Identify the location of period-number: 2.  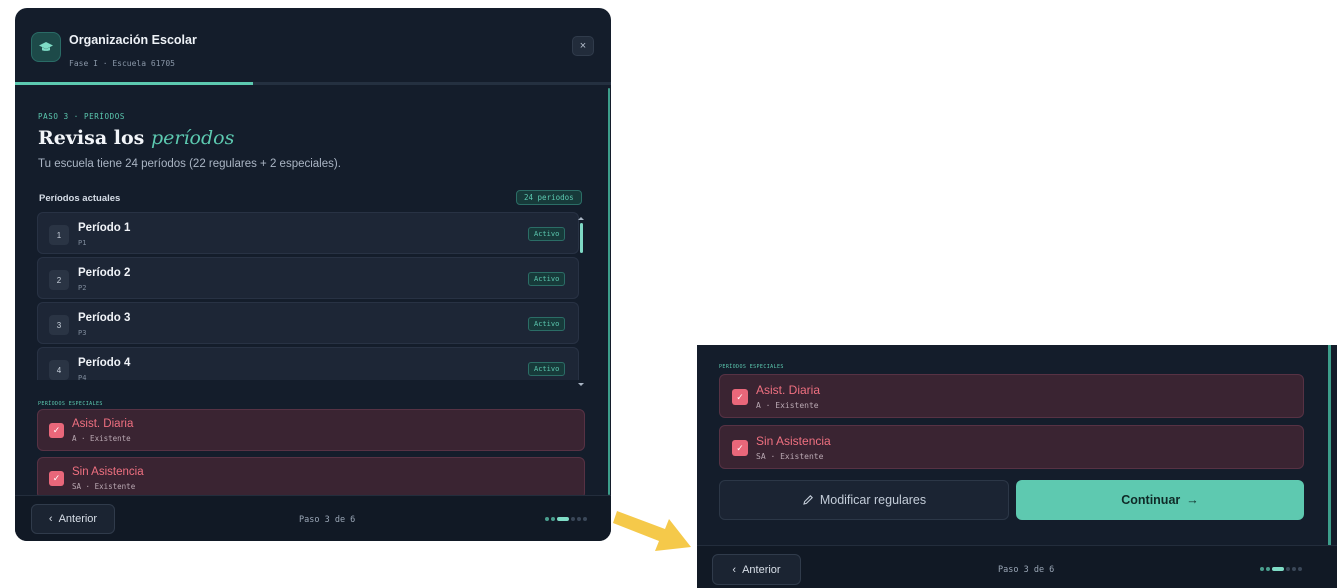
(59, 280).